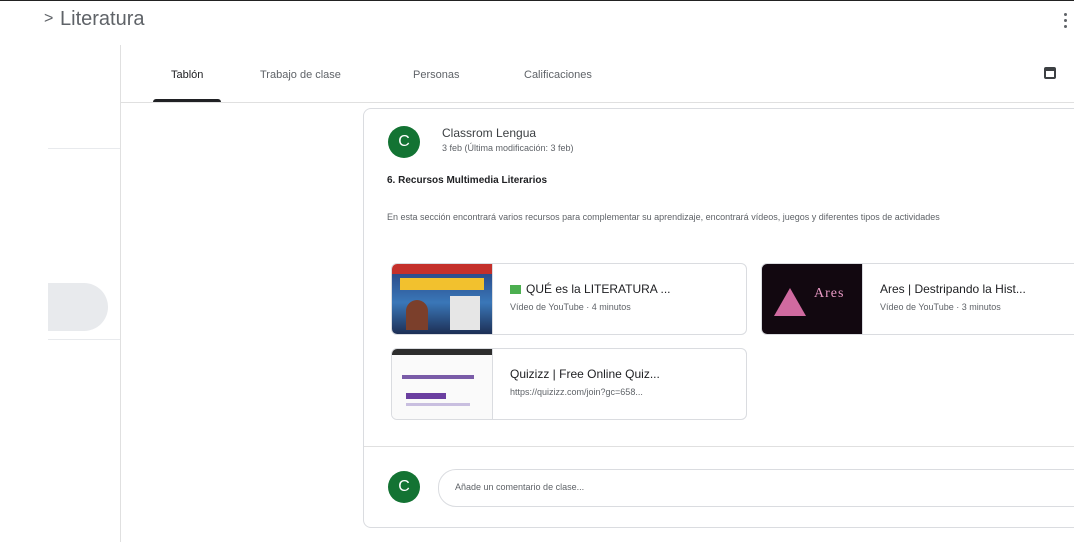 The image size is (1074, 542). What do you see at coordinates (404, 487) in the screenshot?
I see `user-avatar: C` at bounding box center [404, 487].